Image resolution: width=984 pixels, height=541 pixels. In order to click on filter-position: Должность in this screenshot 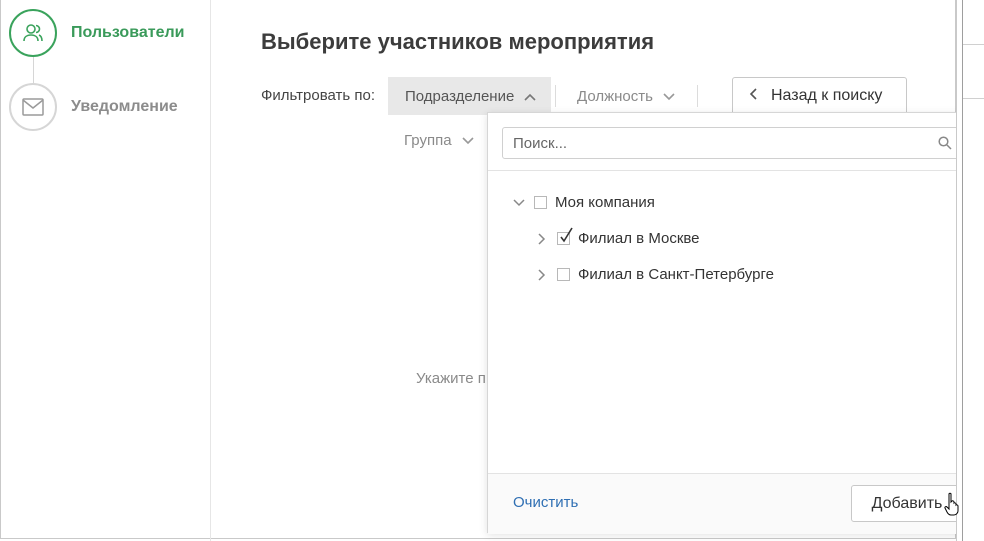, I will do `click(629, 96)`.